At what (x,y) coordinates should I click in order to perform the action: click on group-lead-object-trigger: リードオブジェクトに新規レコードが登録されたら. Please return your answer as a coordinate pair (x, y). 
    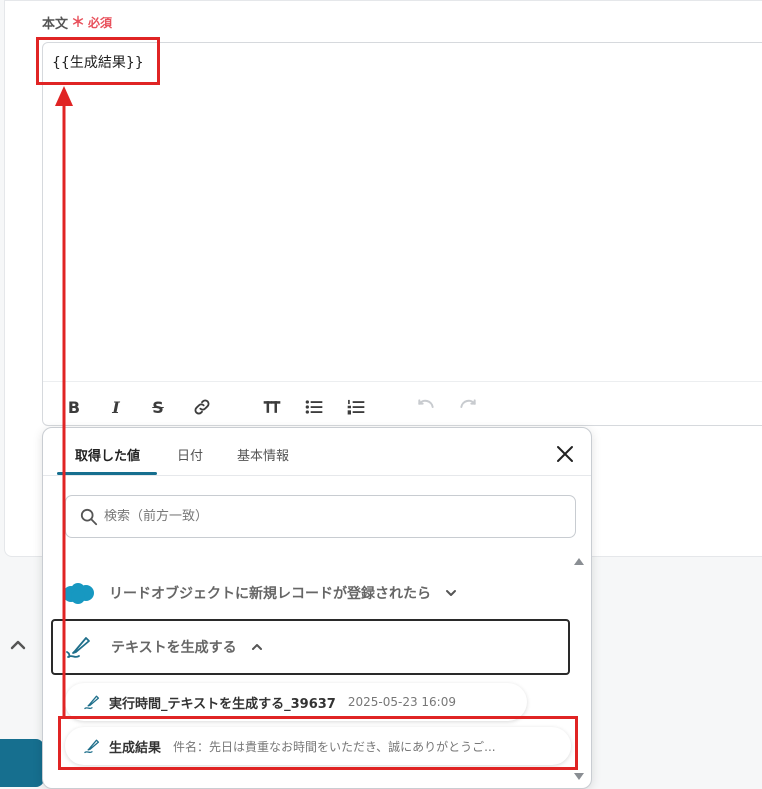
    Looking at the image, I should click on (259, 593).